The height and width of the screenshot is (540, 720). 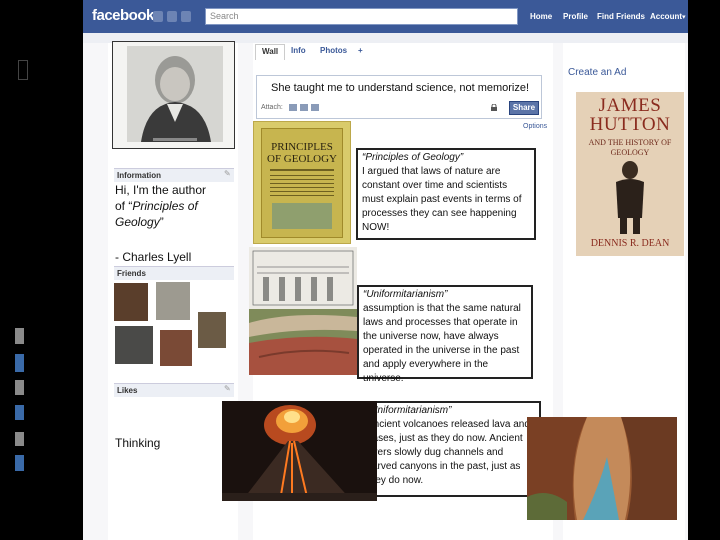 I want to click on intro-line: Hi, I'm the author, so click(x=160, y=190).